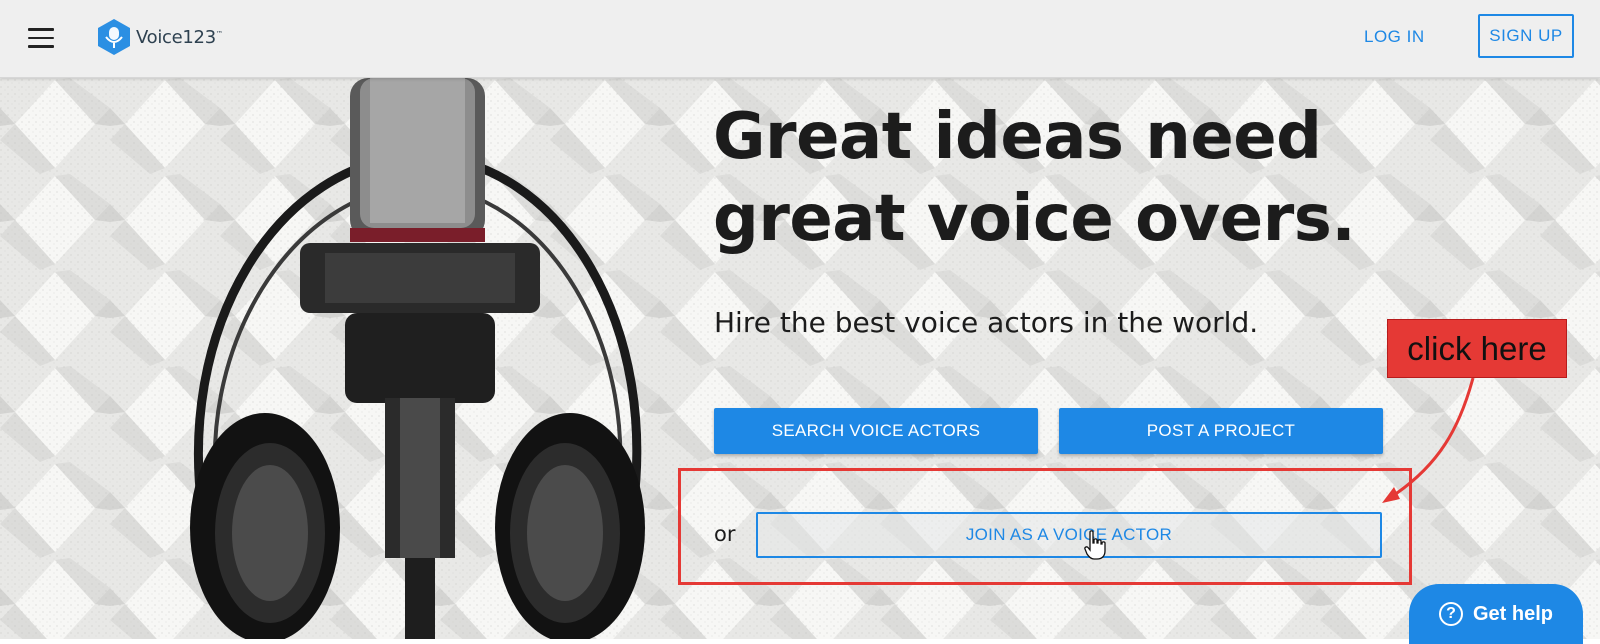 The image size is (1600, 644). Describe the element at coordinates (986, 322) in the screenshot. I see `hero-subheadline: Hire the best voice actors in the world.` at that location.